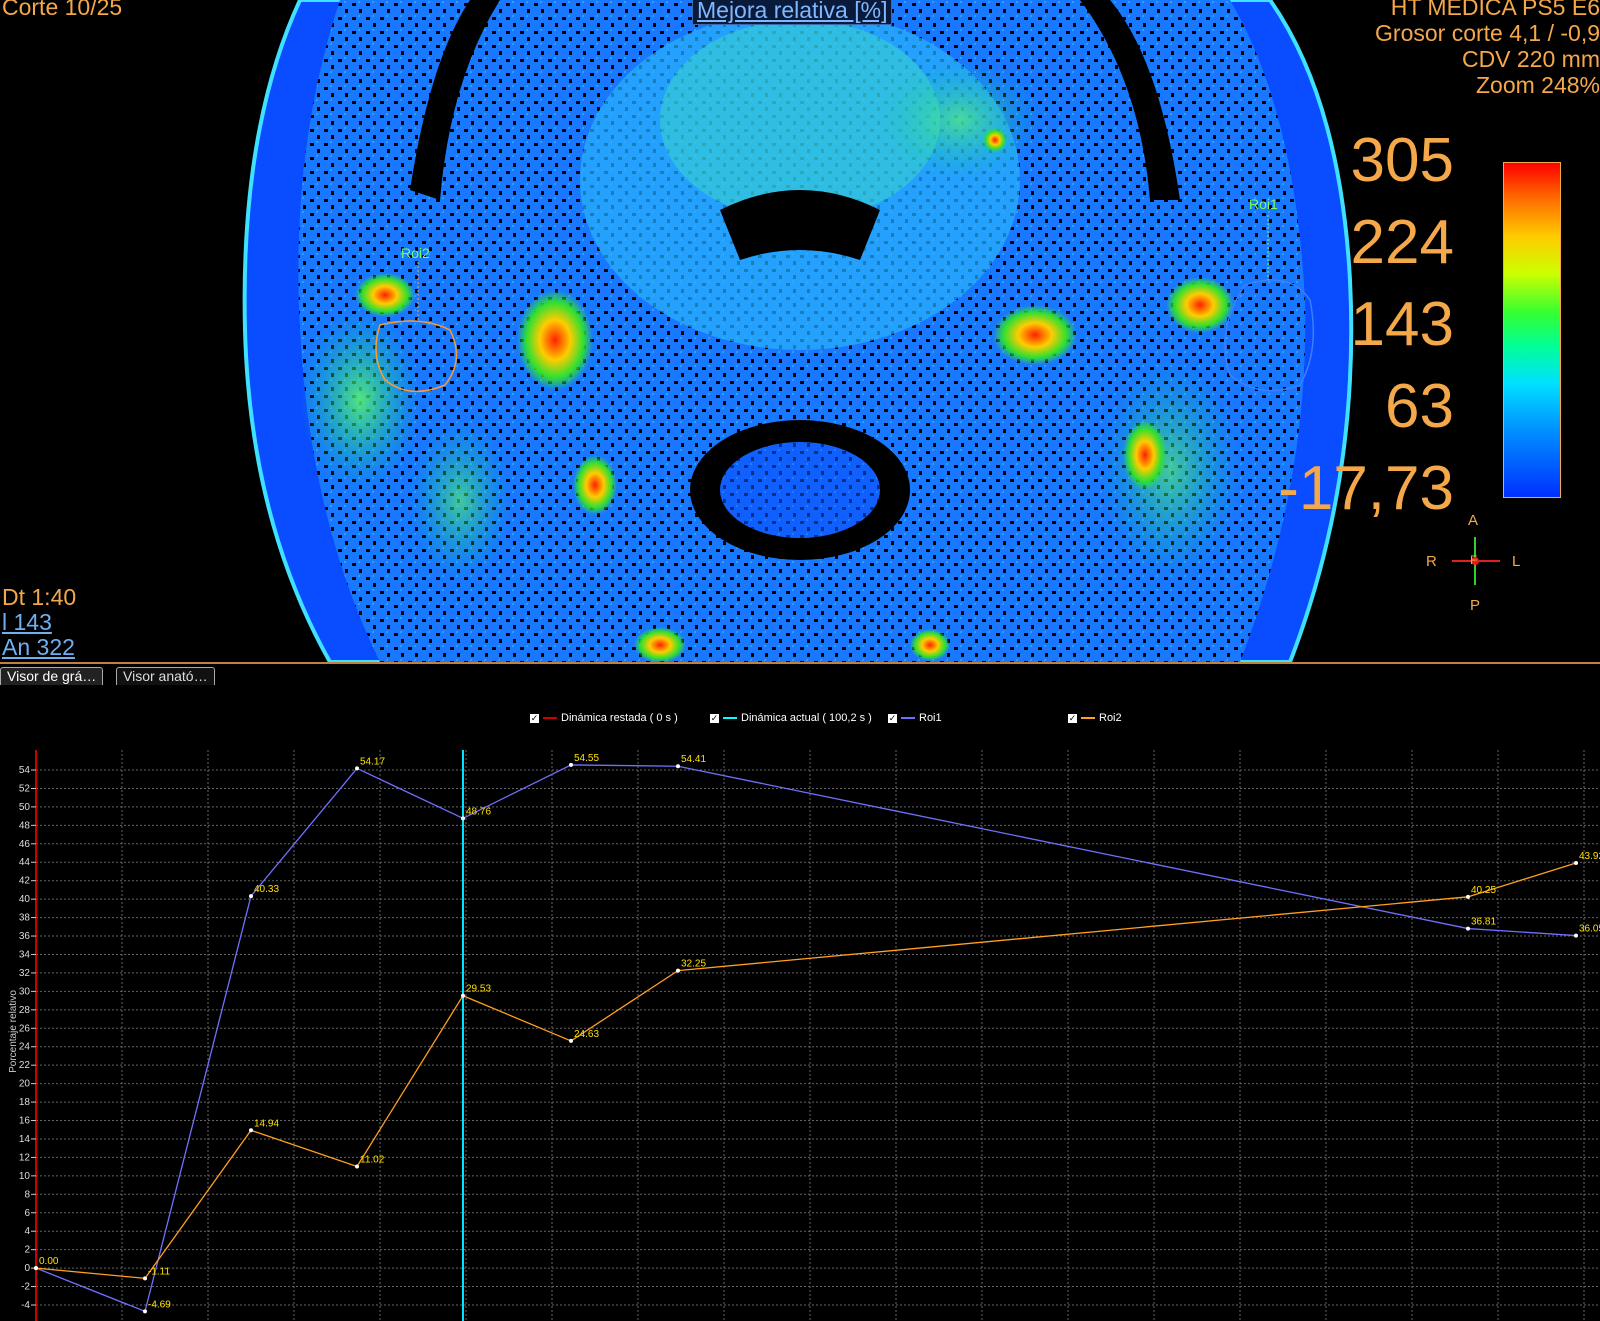 This screenshot has width=1600, height=1321. What do you see at coordinates (25, 825) in the screenshot?
I see `y-tick-label: 48` at bounding box center [25, 825].